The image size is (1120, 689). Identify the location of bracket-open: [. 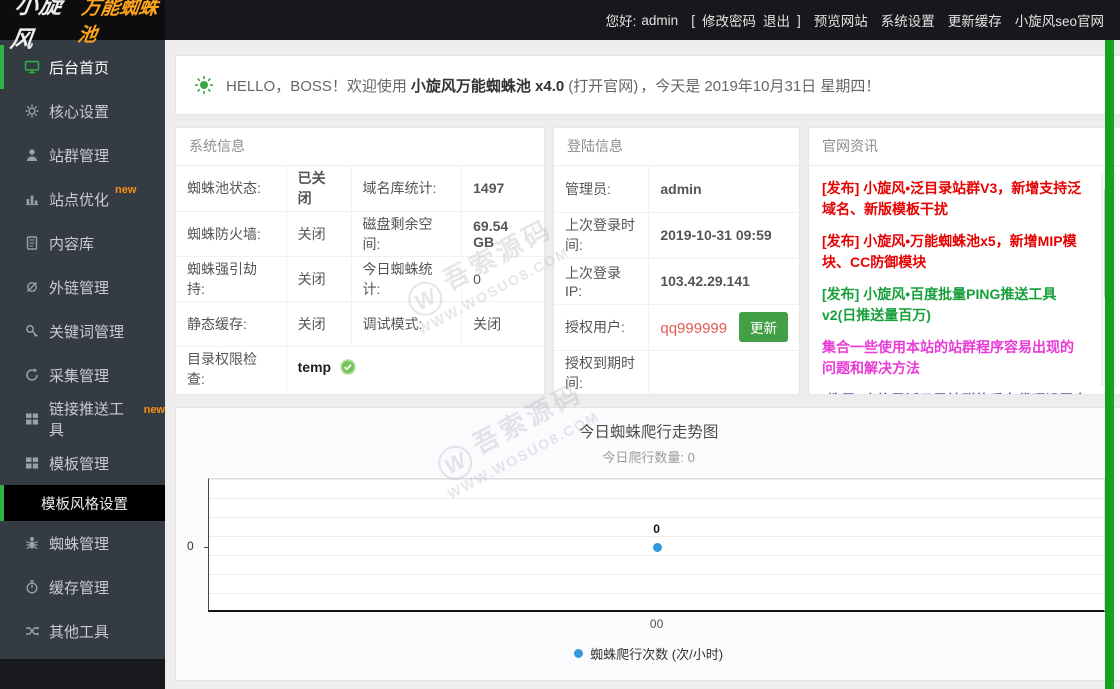
(693, 20).